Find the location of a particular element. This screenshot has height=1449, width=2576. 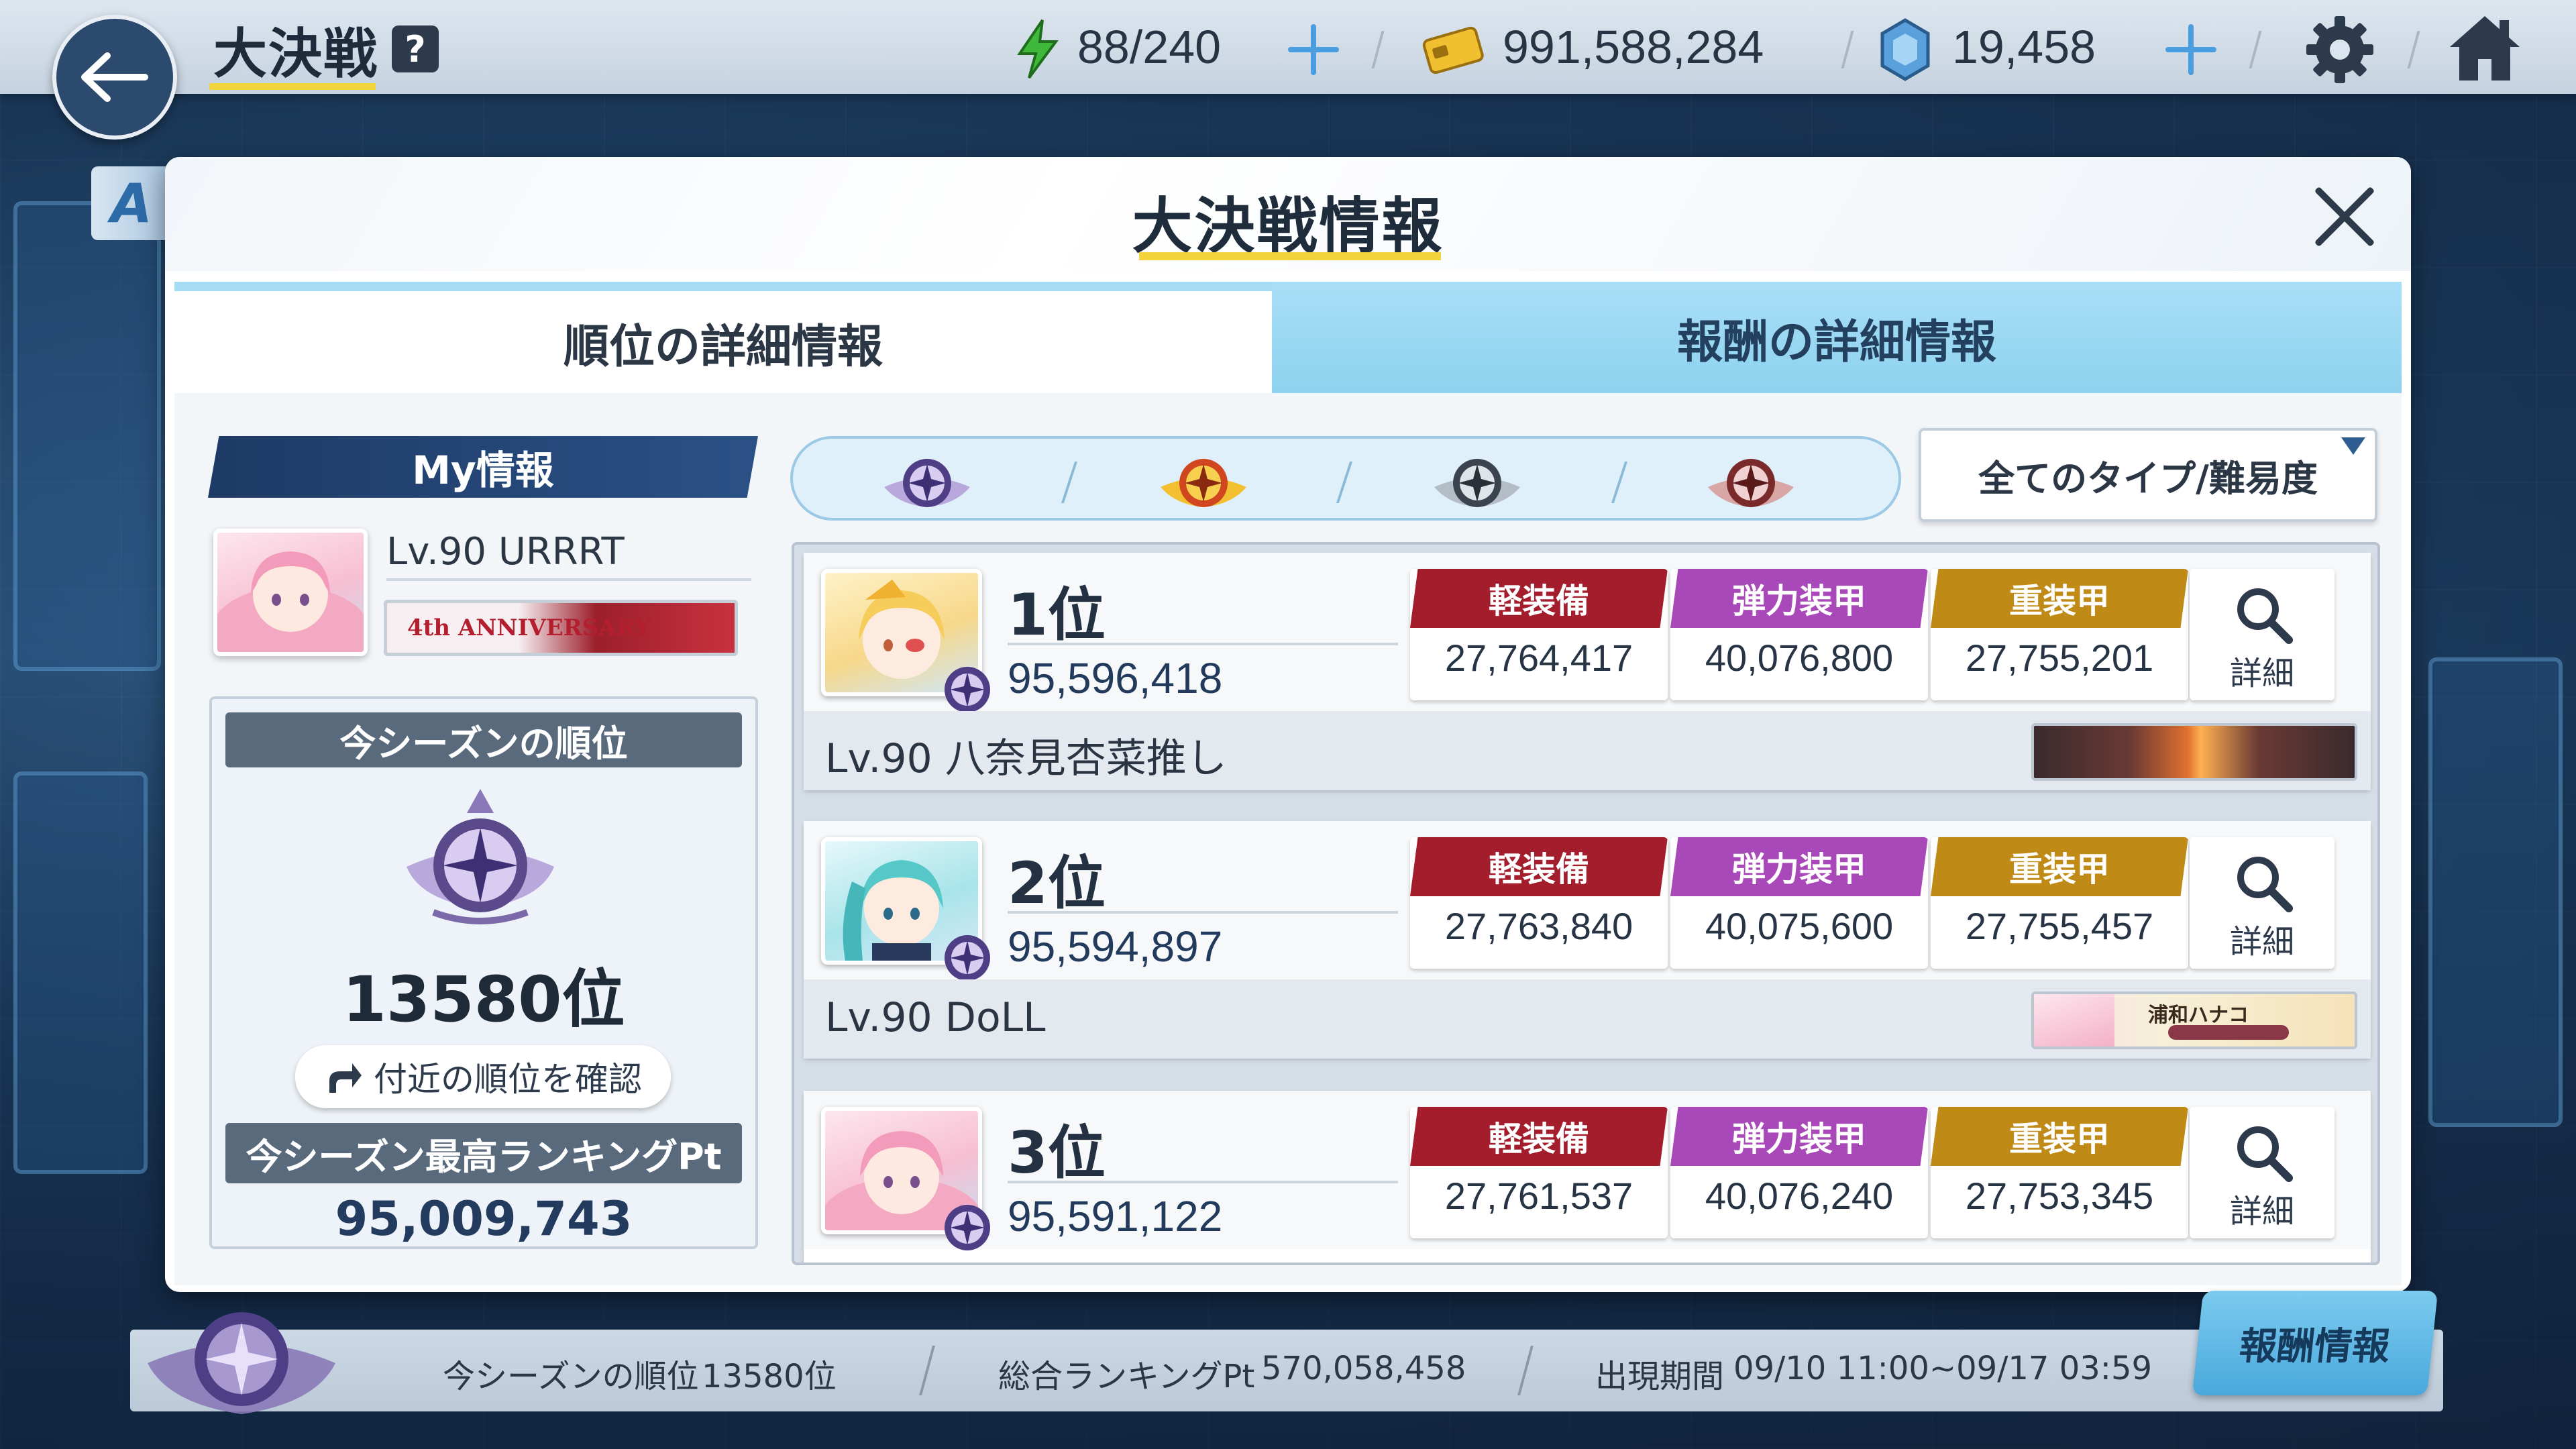

elastic-armor-score: 弾力装甲 40,076,240 is located at coordinates (1799, 1172).